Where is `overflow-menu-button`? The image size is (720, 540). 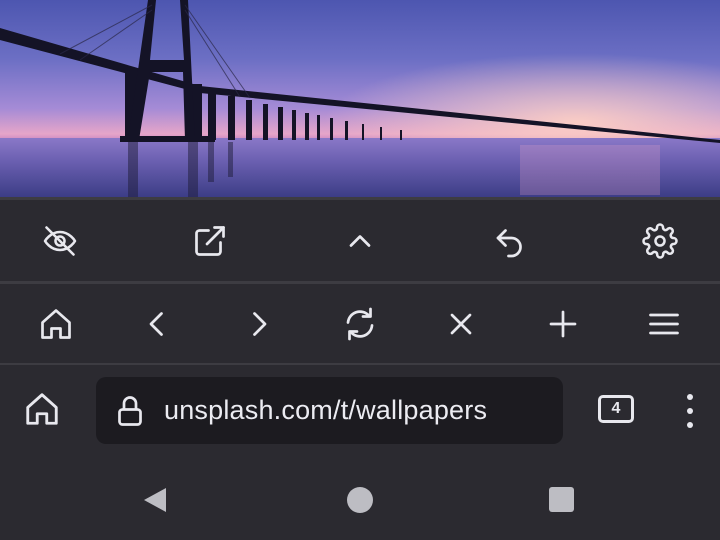
overflow-menu-button is located at coordinates (690, 411).